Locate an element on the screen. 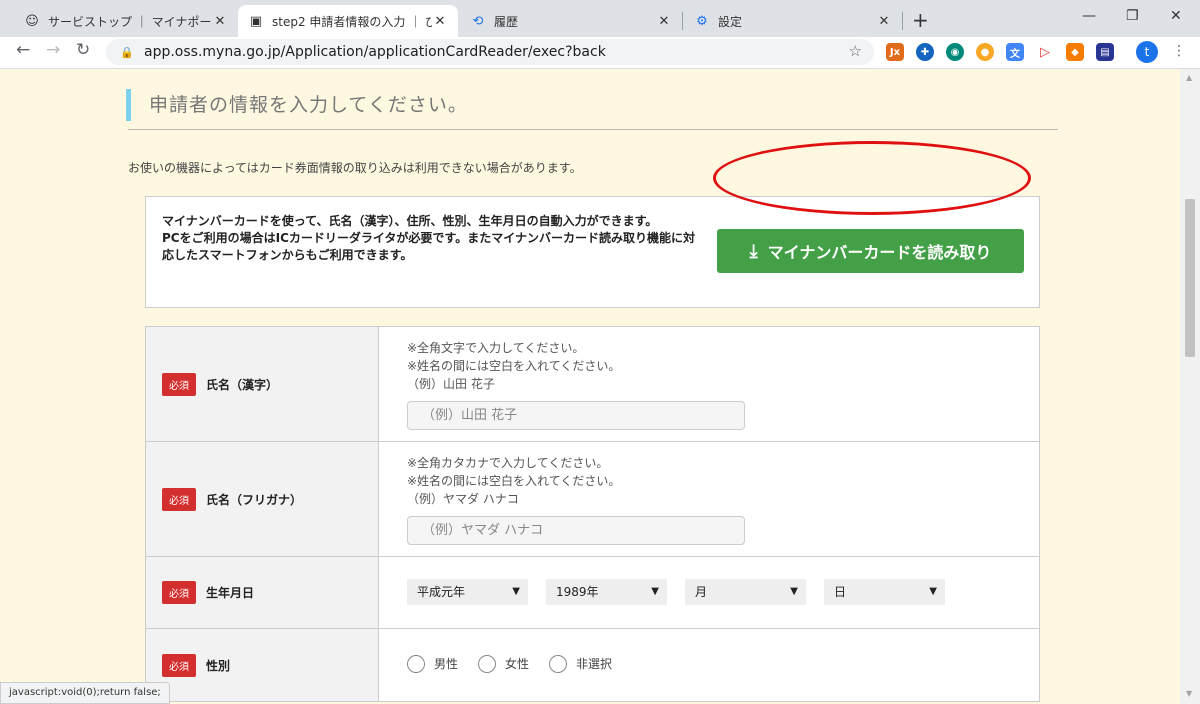  gear-icon: ⚙ is located at coordinates (702, 21).